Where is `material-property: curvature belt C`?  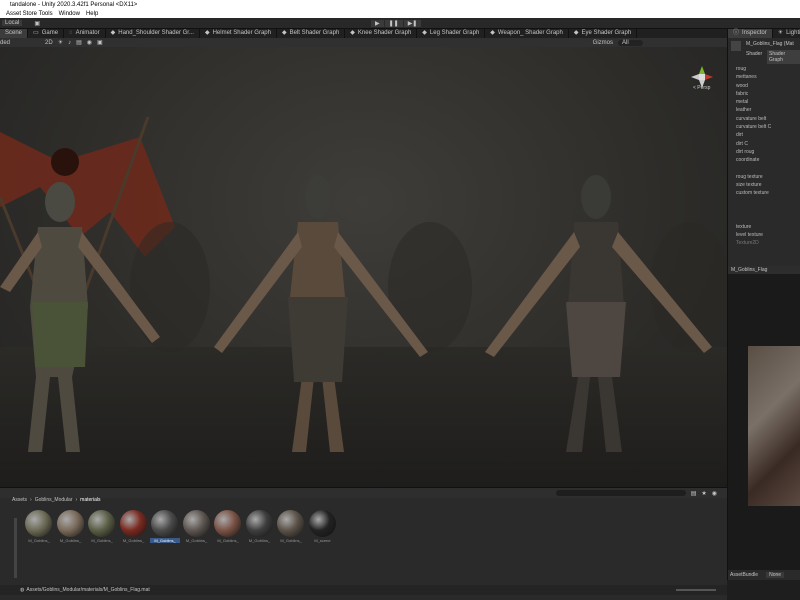
material-property: curvature belt C is located at coordinates (753, 127).